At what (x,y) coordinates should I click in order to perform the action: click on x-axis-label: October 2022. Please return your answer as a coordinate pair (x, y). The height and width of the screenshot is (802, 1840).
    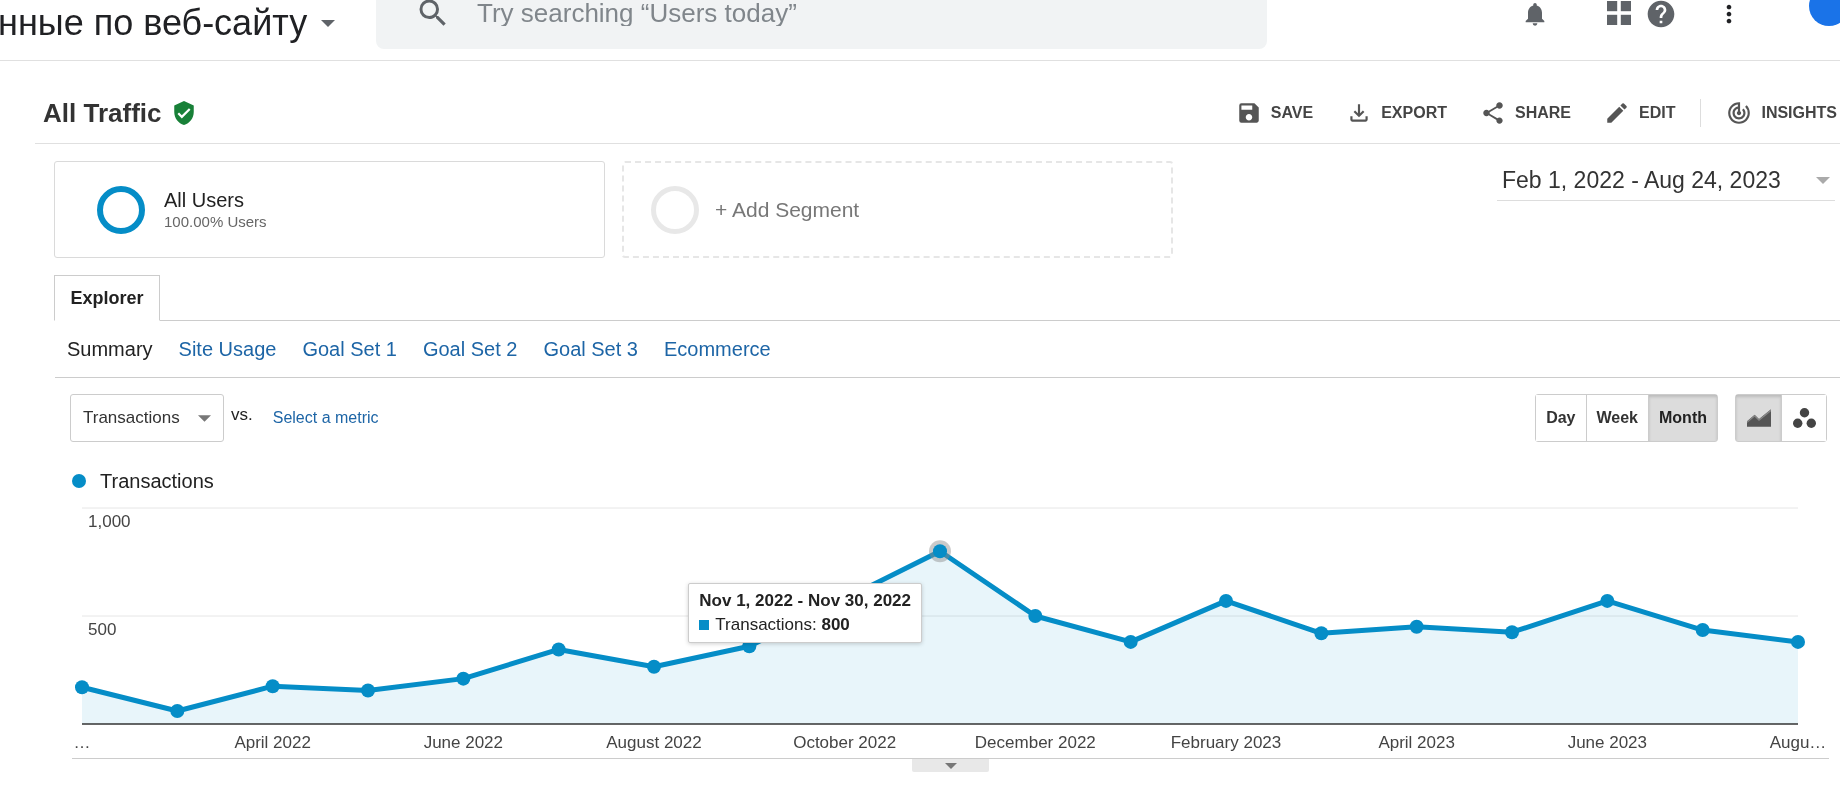
    Looking at the image, I should click on (845, 742).